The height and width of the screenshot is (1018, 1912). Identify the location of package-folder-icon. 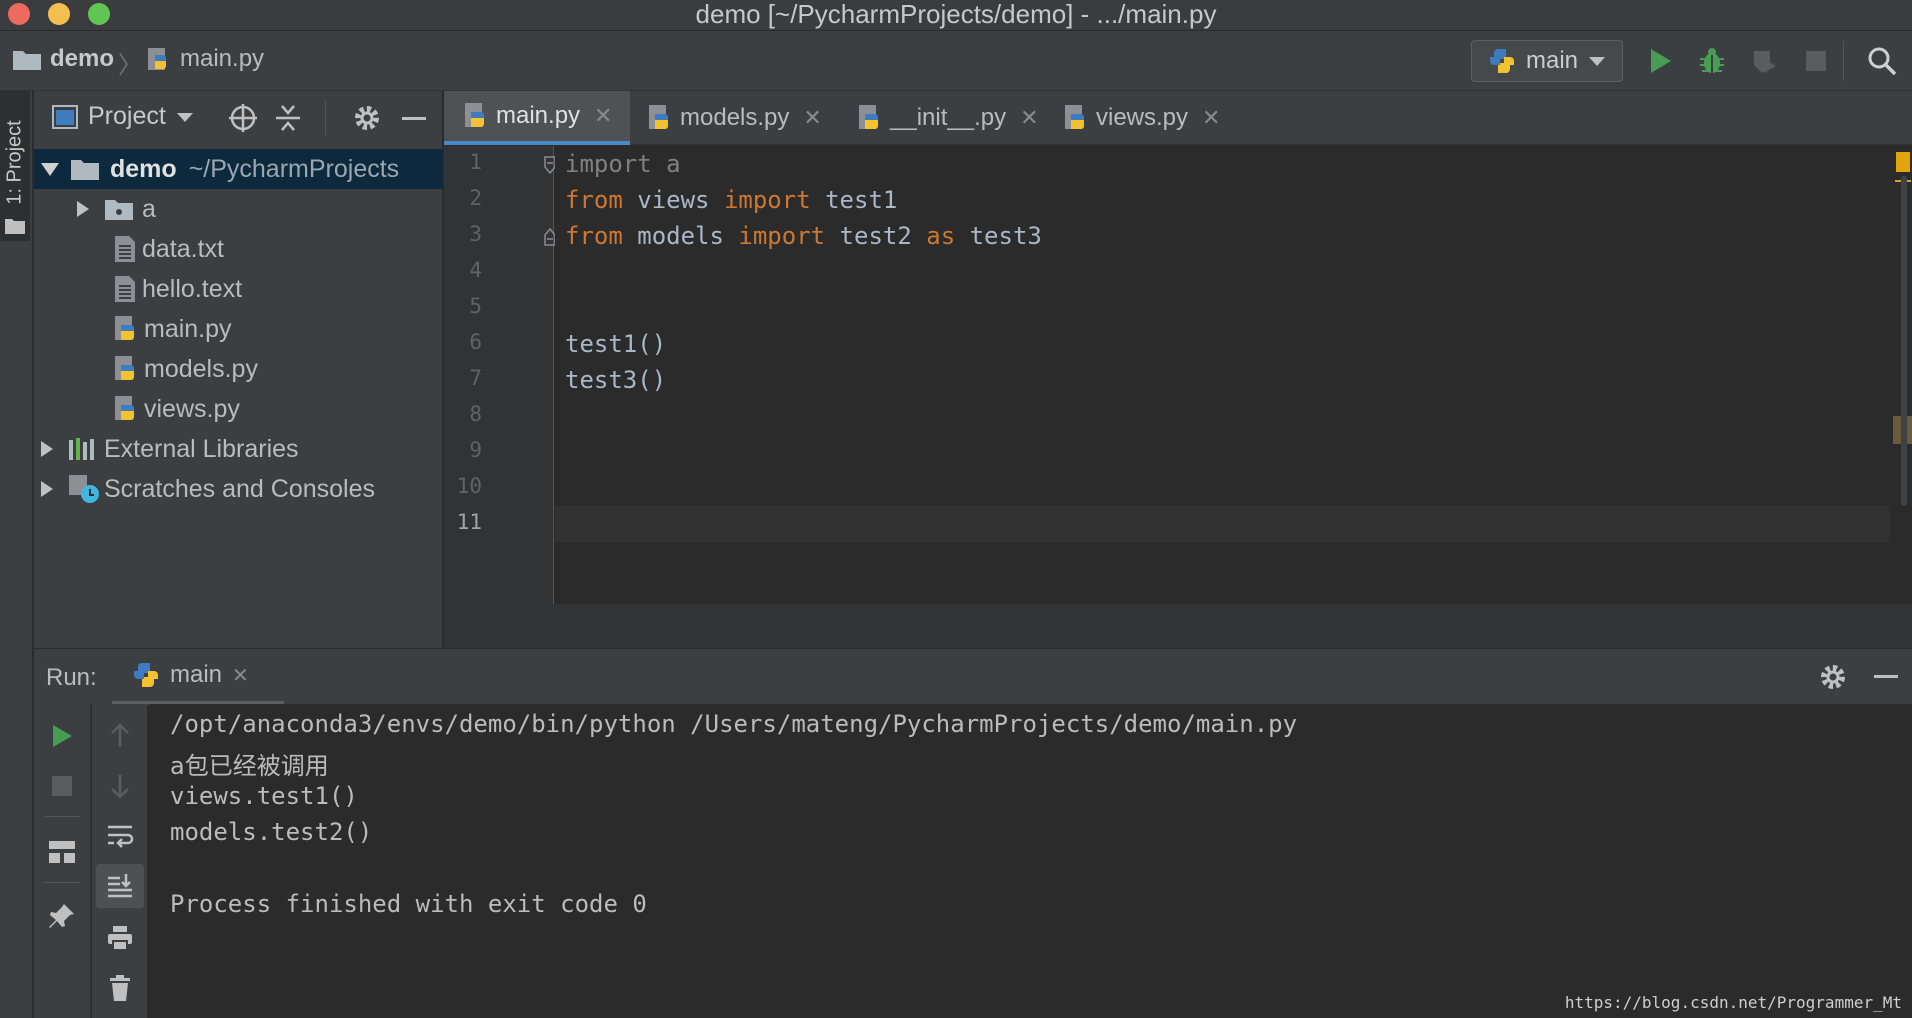
(119, 210).